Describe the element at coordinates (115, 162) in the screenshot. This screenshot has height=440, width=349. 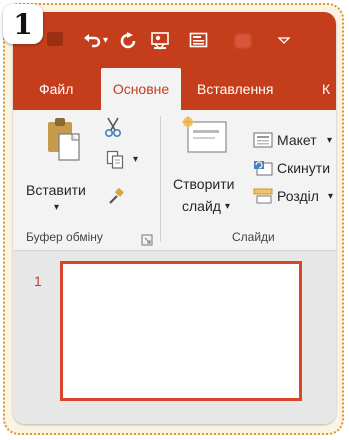
I see `copy-icon` at that location.